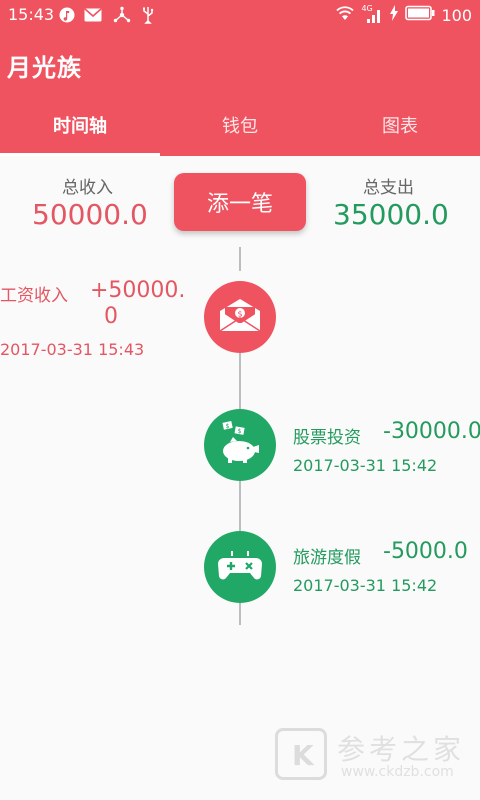 The width and height of the screenshot is (480, 800). Describe the element at coordinates (397, 772) in the screenshot. I see `watermark-url: www.ckdzb.com` at that location.